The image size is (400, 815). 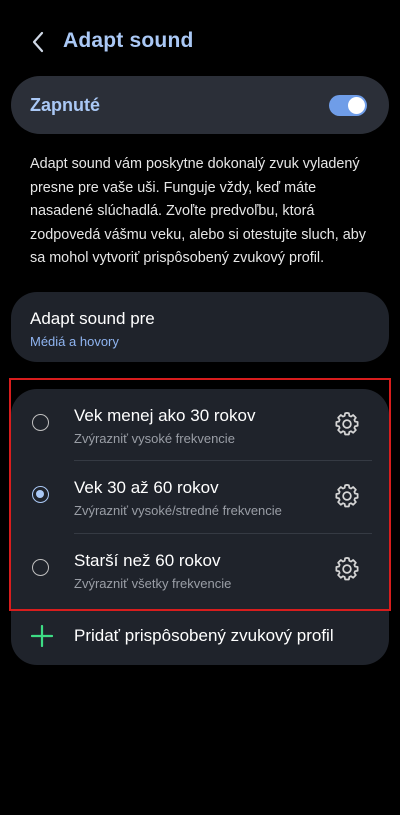 What do you see at coordinates (200, 43) in the screenshot?
I see `app-header: Adapt sound` at bounding box center [200, 43].